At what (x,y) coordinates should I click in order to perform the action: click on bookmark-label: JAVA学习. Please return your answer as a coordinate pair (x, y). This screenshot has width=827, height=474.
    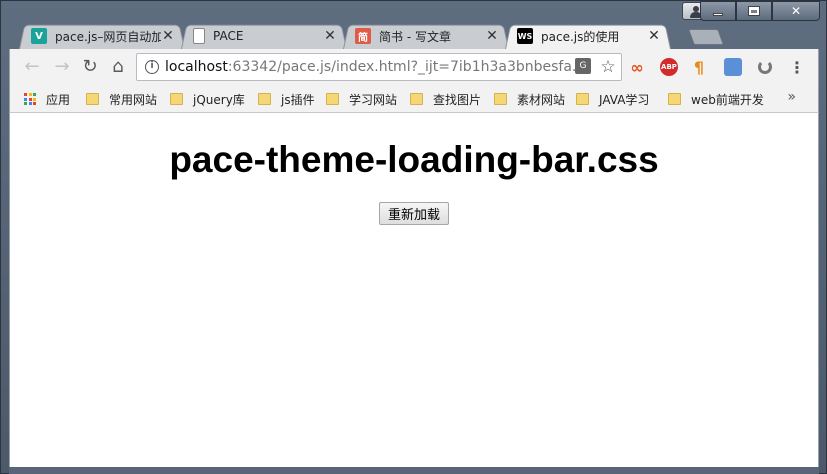
    Looking at the image, I should click on (624, 99).